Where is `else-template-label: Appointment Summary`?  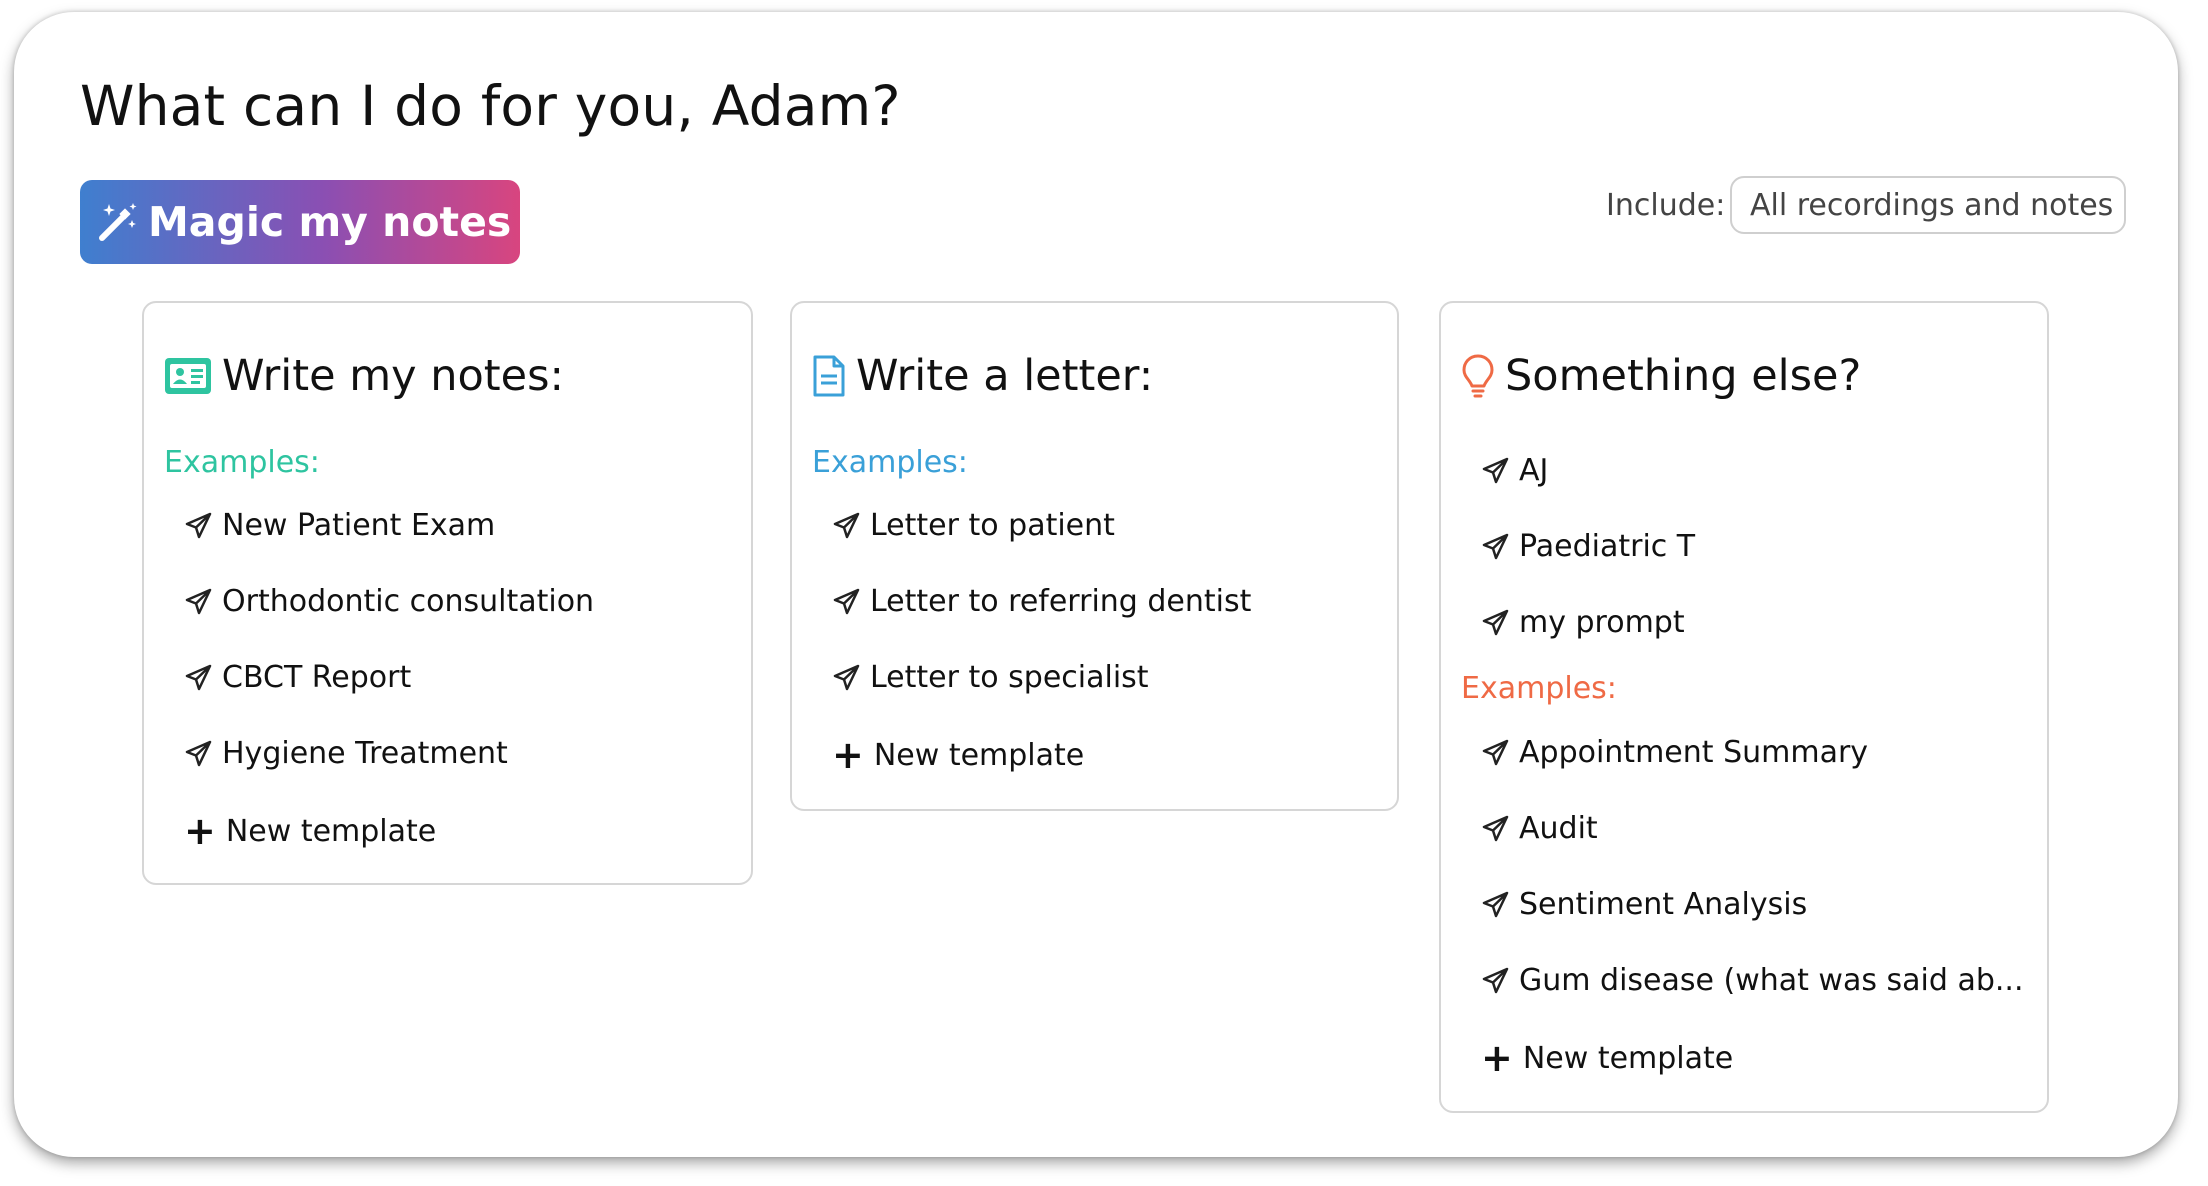
else-template-label: Appointment Summary is located at coordinates (1694, 752).